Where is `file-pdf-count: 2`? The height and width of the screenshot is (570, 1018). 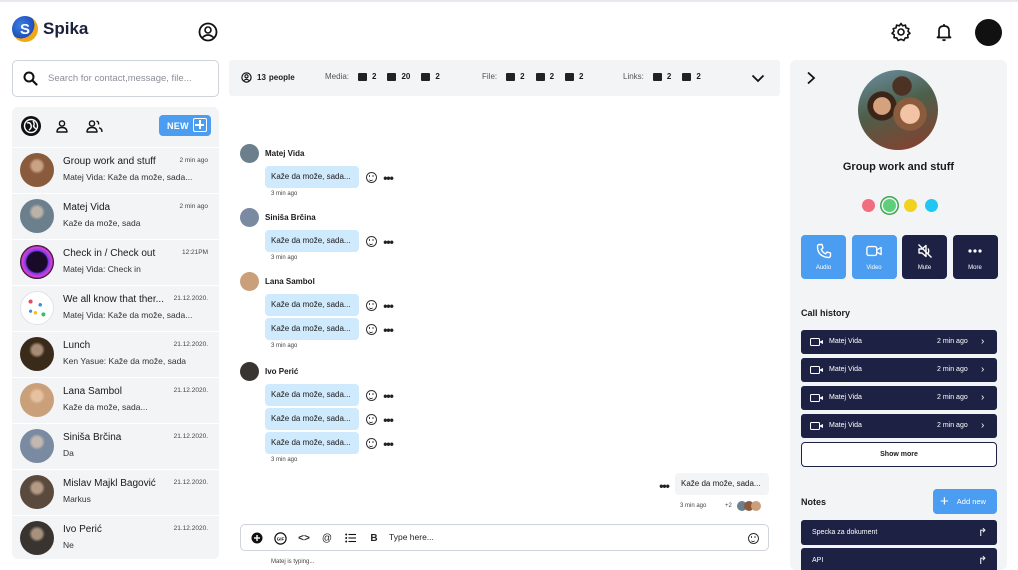
file-pdf-count: 2 is located at coordinates (522, 76).